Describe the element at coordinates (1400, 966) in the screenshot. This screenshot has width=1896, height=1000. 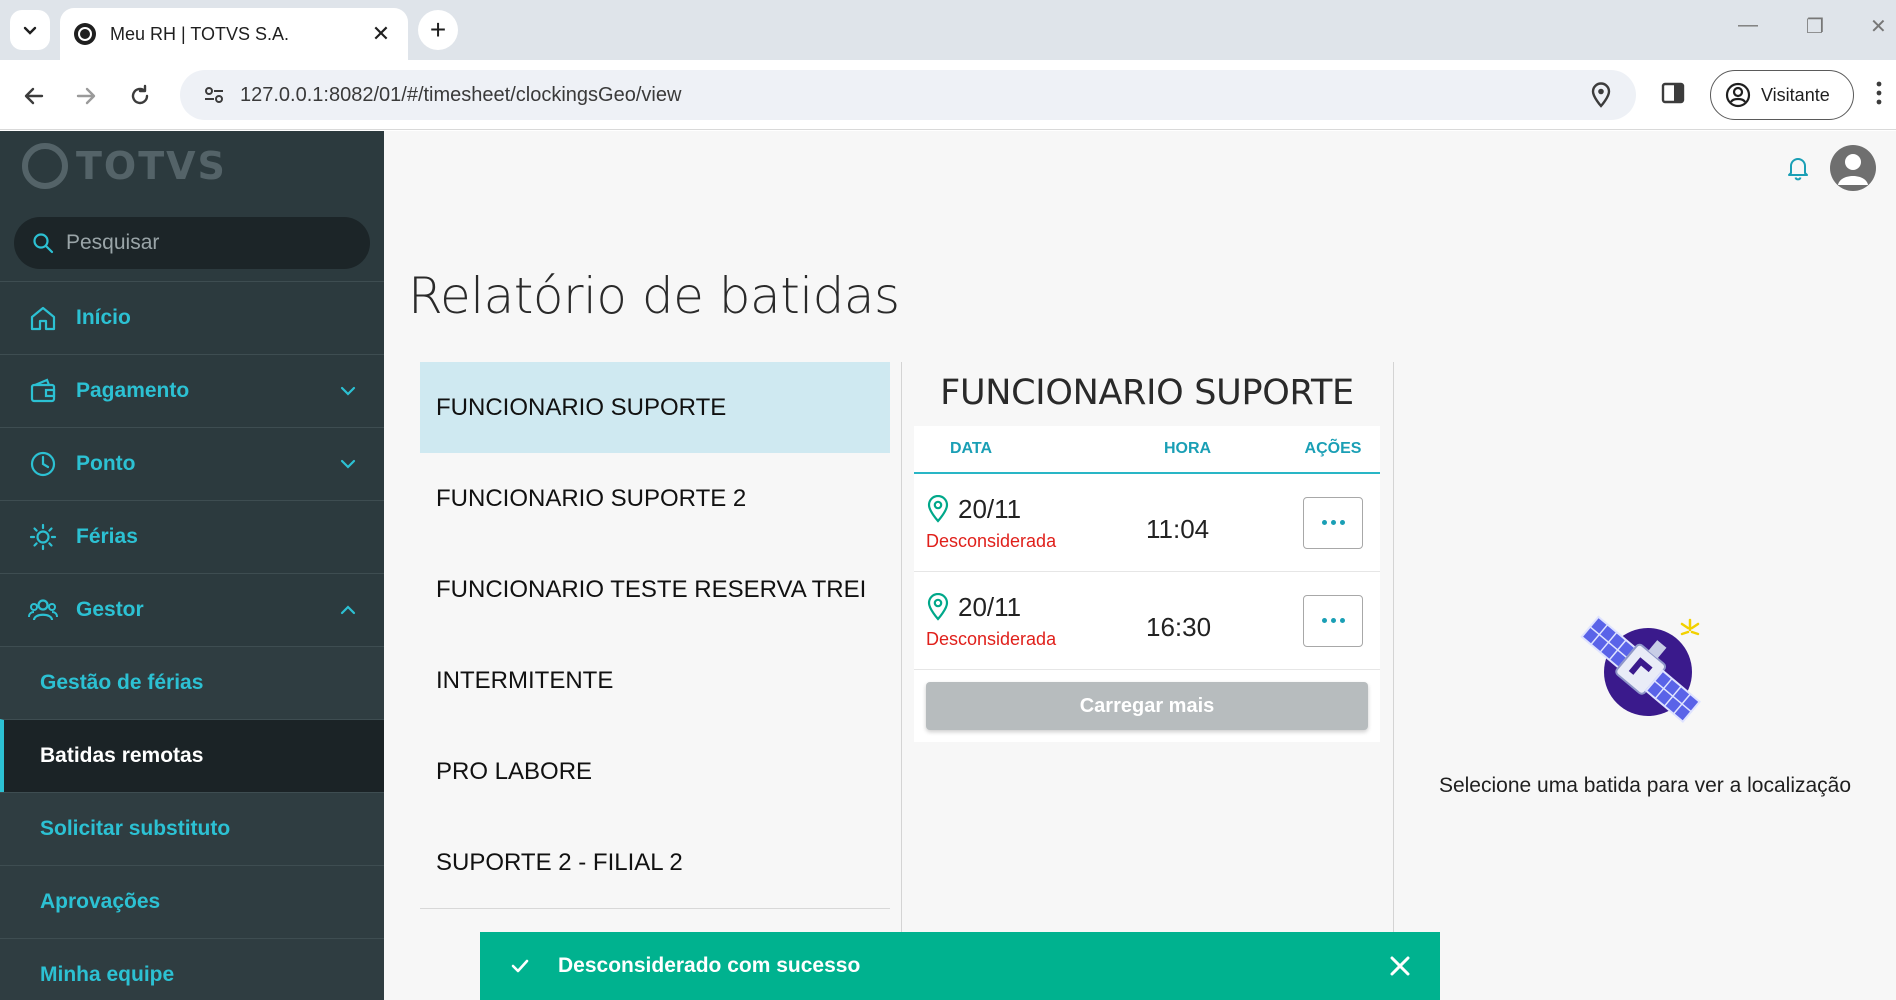
I see `close-icon` at that location.